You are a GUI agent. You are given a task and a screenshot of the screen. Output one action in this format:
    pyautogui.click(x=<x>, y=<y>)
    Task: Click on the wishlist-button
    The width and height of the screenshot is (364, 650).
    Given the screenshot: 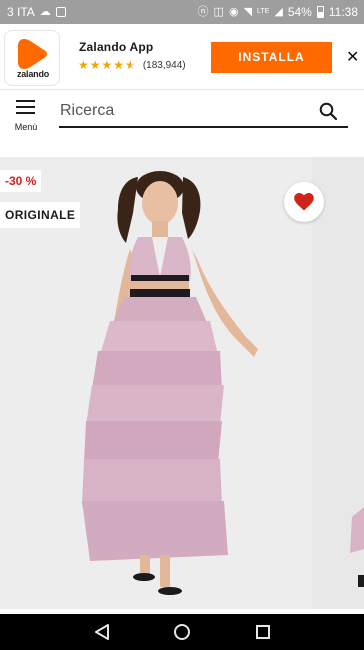 What is the action you would take?
    pyautogui.click(x=304, y=202)
    